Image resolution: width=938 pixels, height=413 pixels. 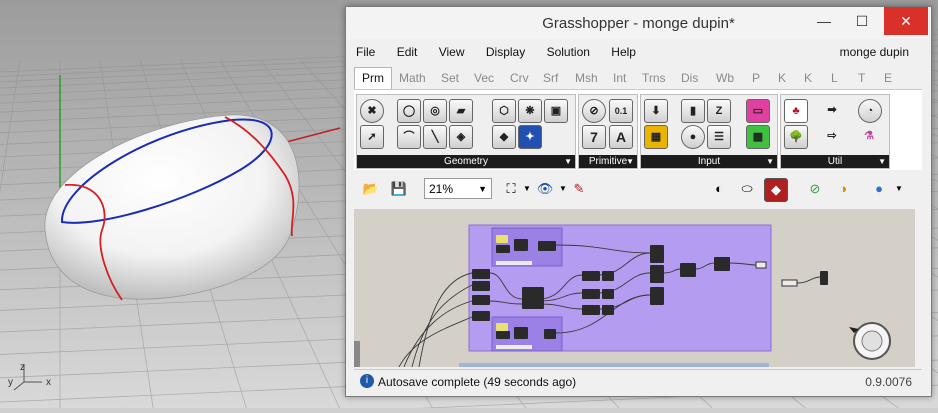 What do you see at coordinates (399, 189) in the screenshot?
I see `save-icon: 💾` at bounding box center [399, 189].